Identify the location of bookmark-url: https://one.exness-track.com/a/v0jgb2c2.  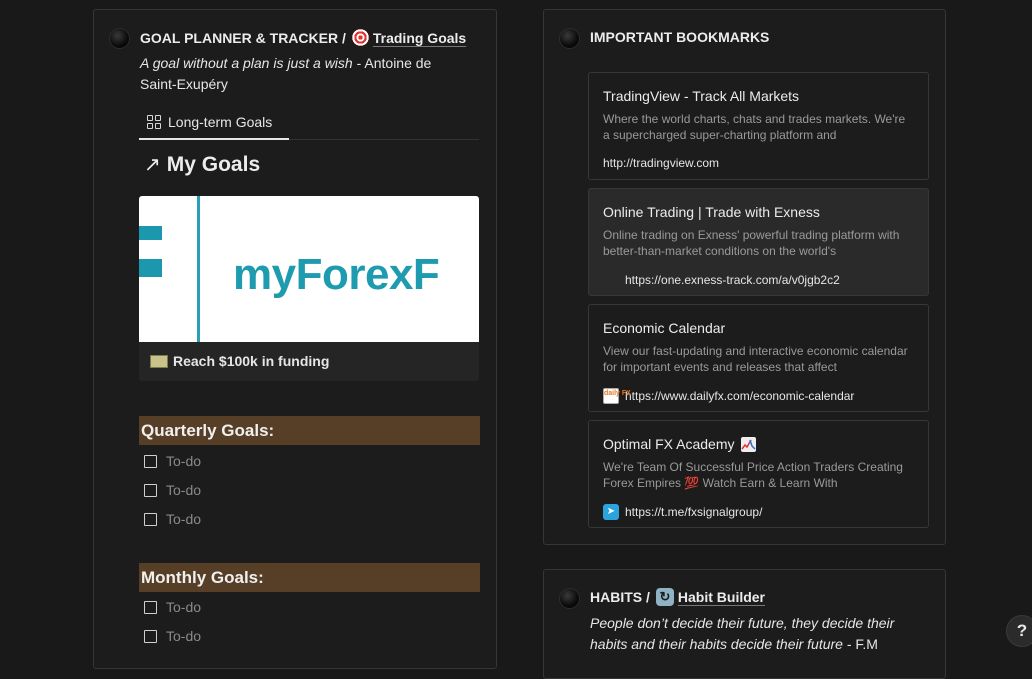
(721, 280).